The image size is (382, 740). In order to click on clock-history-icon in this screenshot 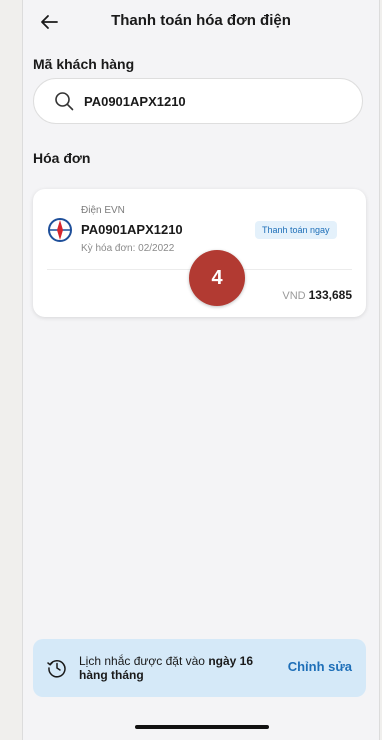, I will do `click(56, 669)`.